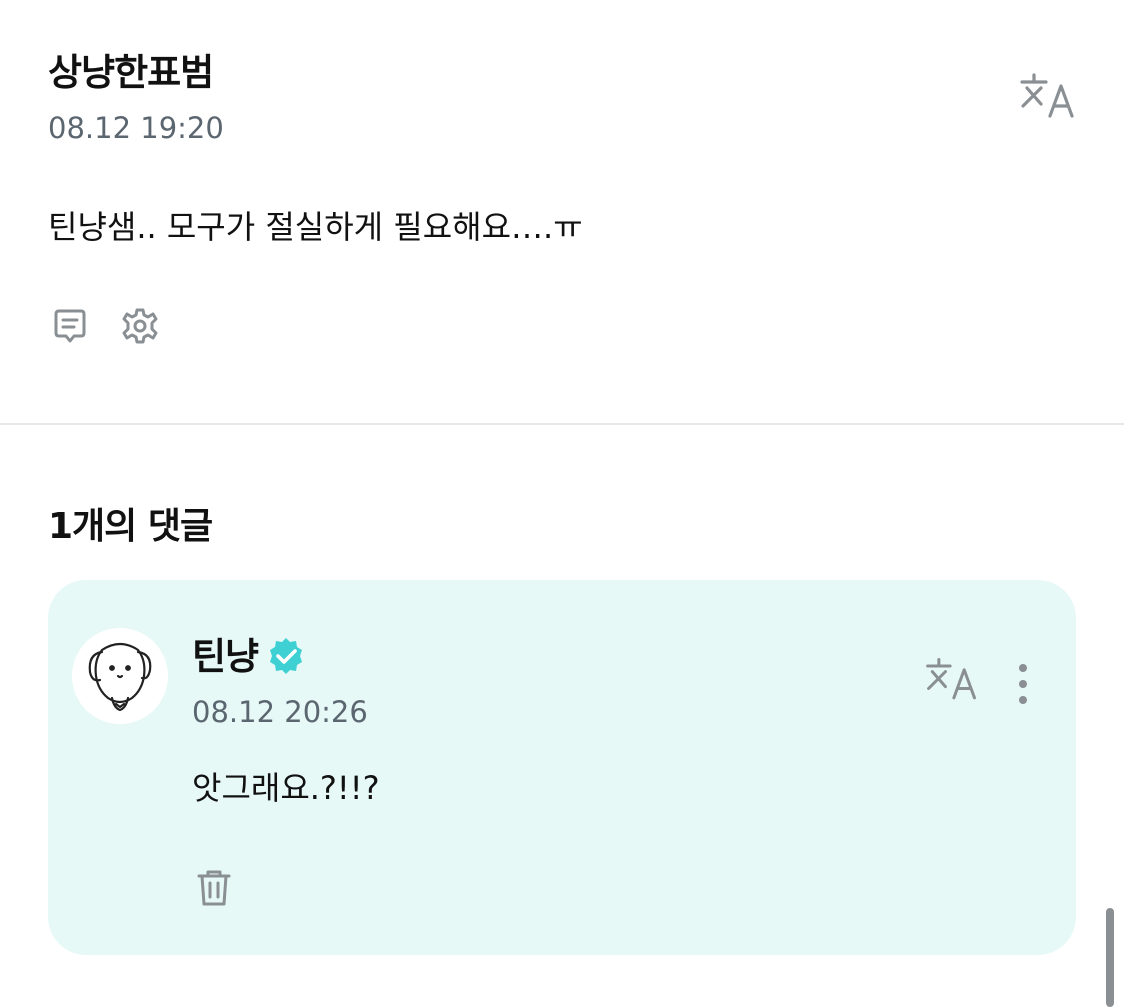 Image resolution: width=1124 pixels, height=1007 pixels. What do you see at coordinates (315, 227) in the screenshot?
I see `post-body: 틴냥샘.. 모구가 절실하게 필요해요….ㅠ` at bounding box center [315, 227].